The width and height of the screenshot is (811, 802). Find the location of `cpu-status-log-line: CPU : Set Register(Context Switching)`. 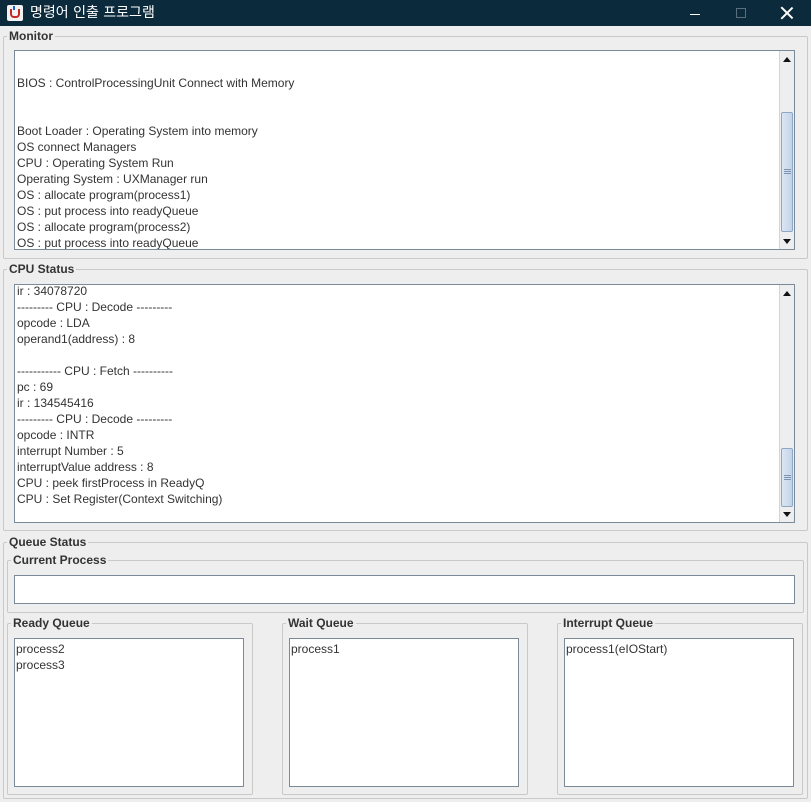

cpu-status-log-line: CPU : Set Register(Context Switching) is located at coordinates (120, 499).